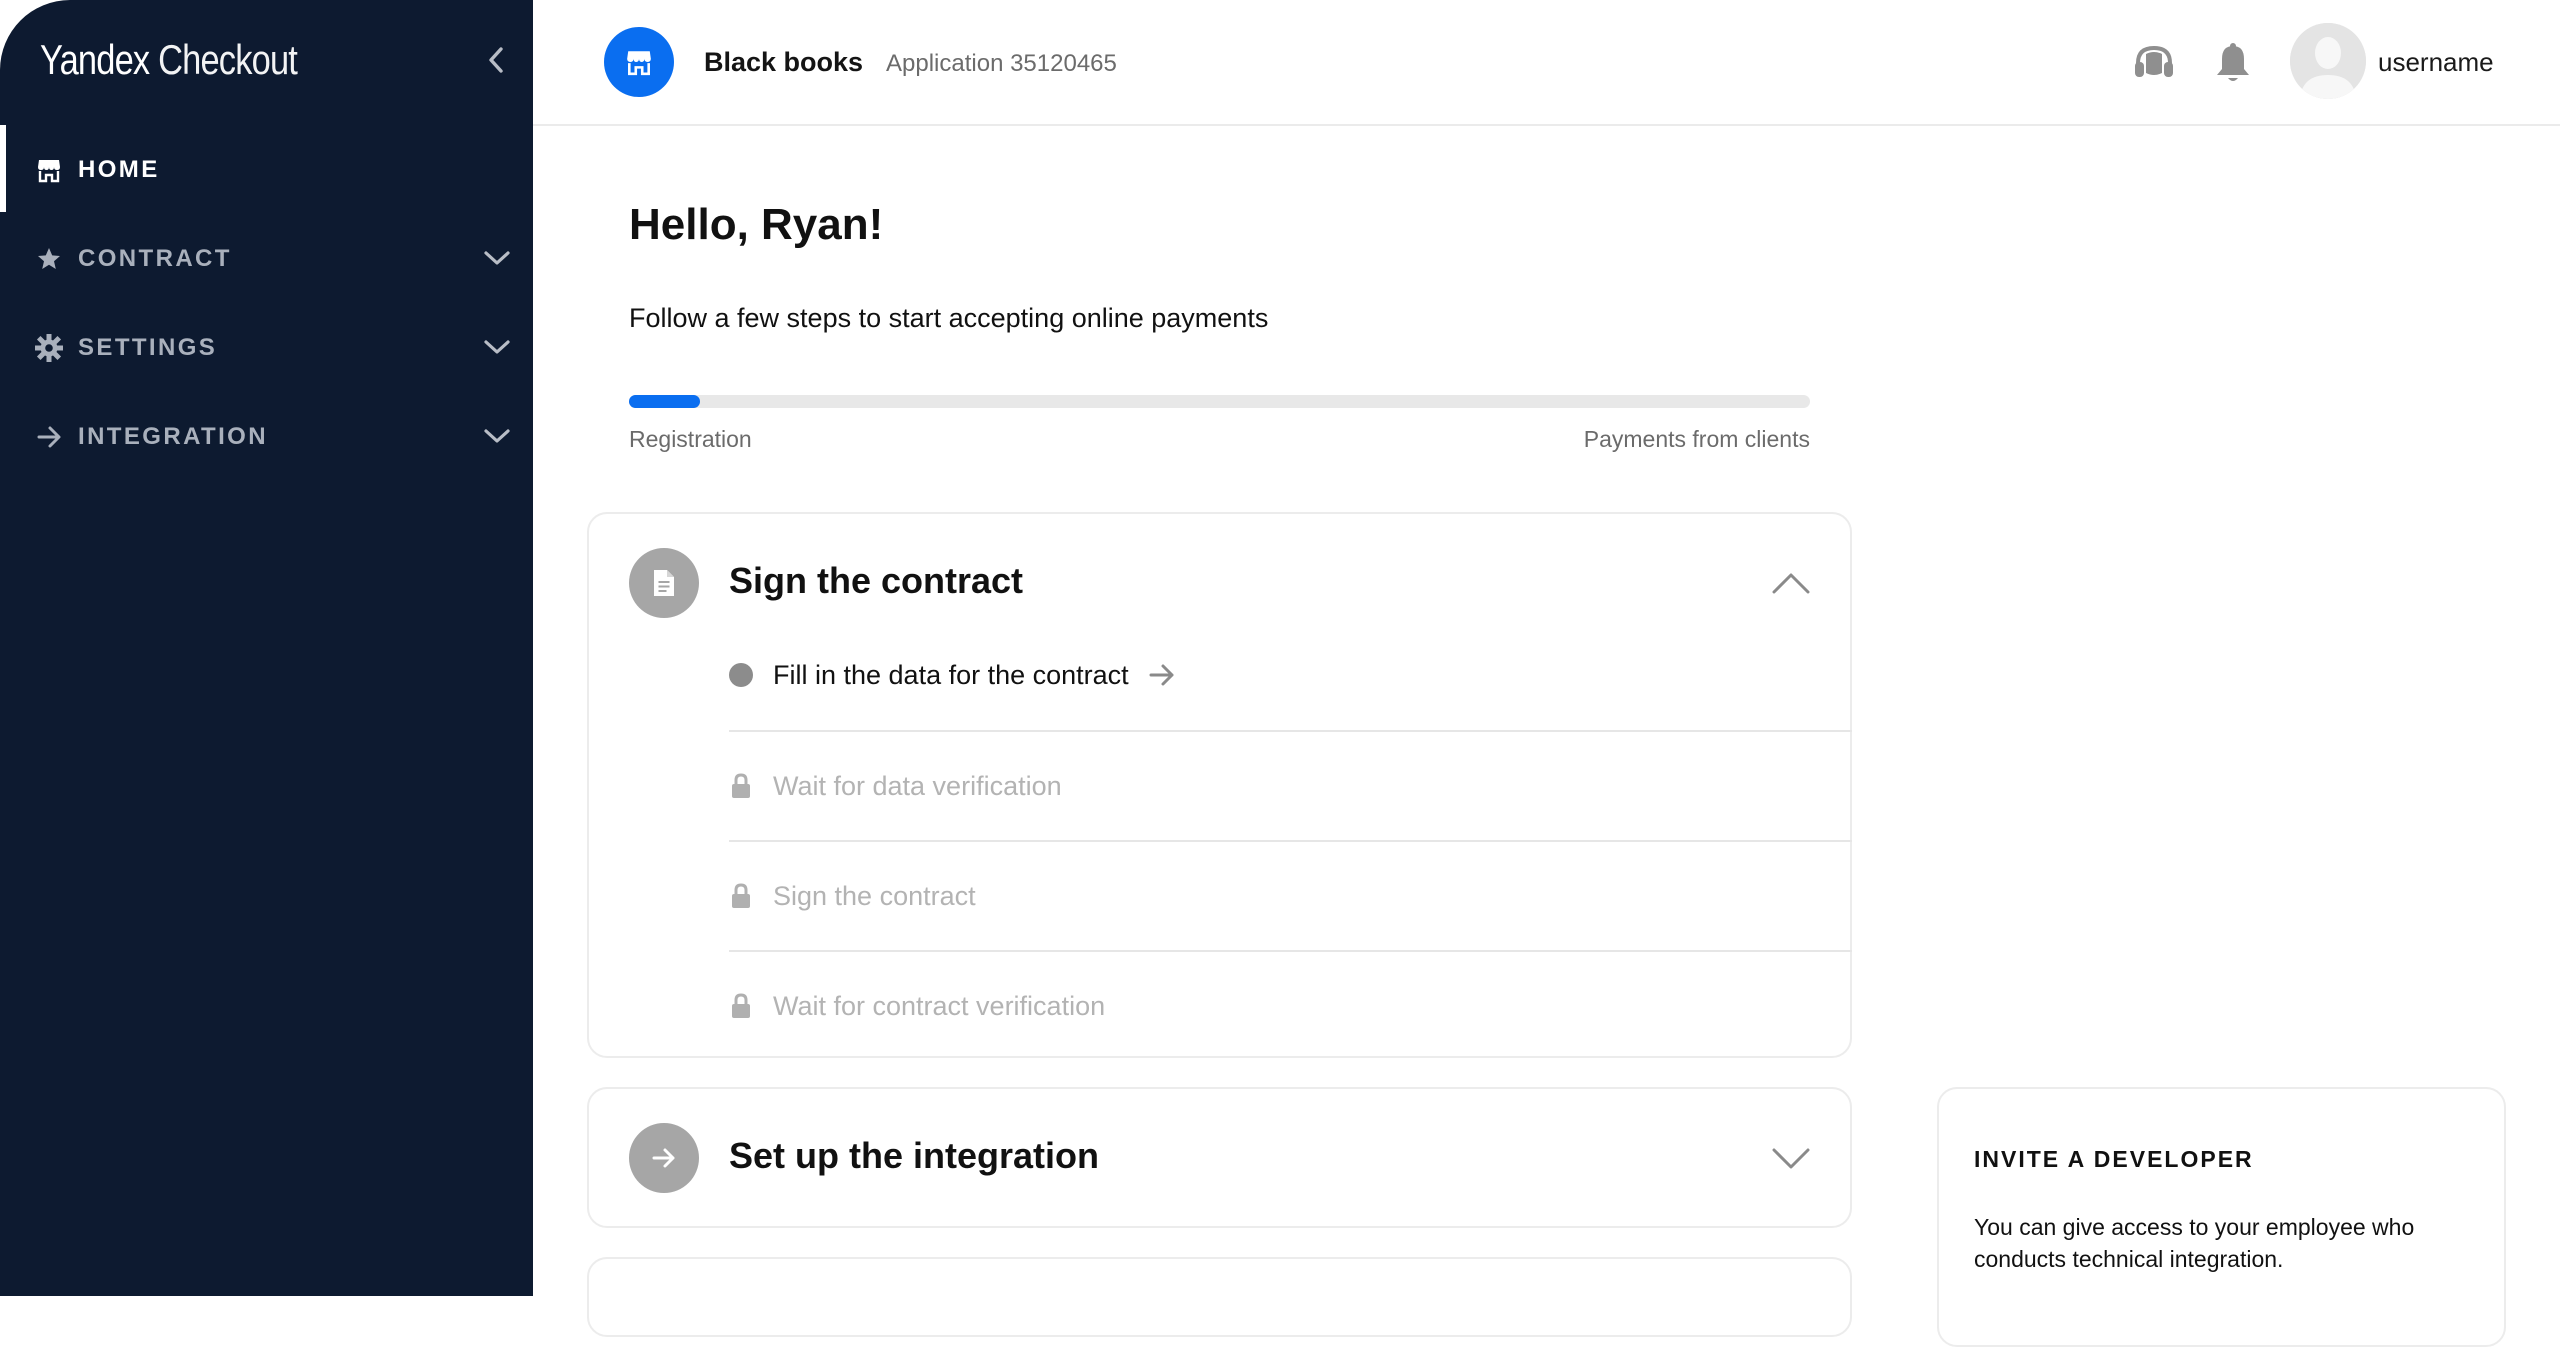  I want to click on progress-fill, so click(664, 401).